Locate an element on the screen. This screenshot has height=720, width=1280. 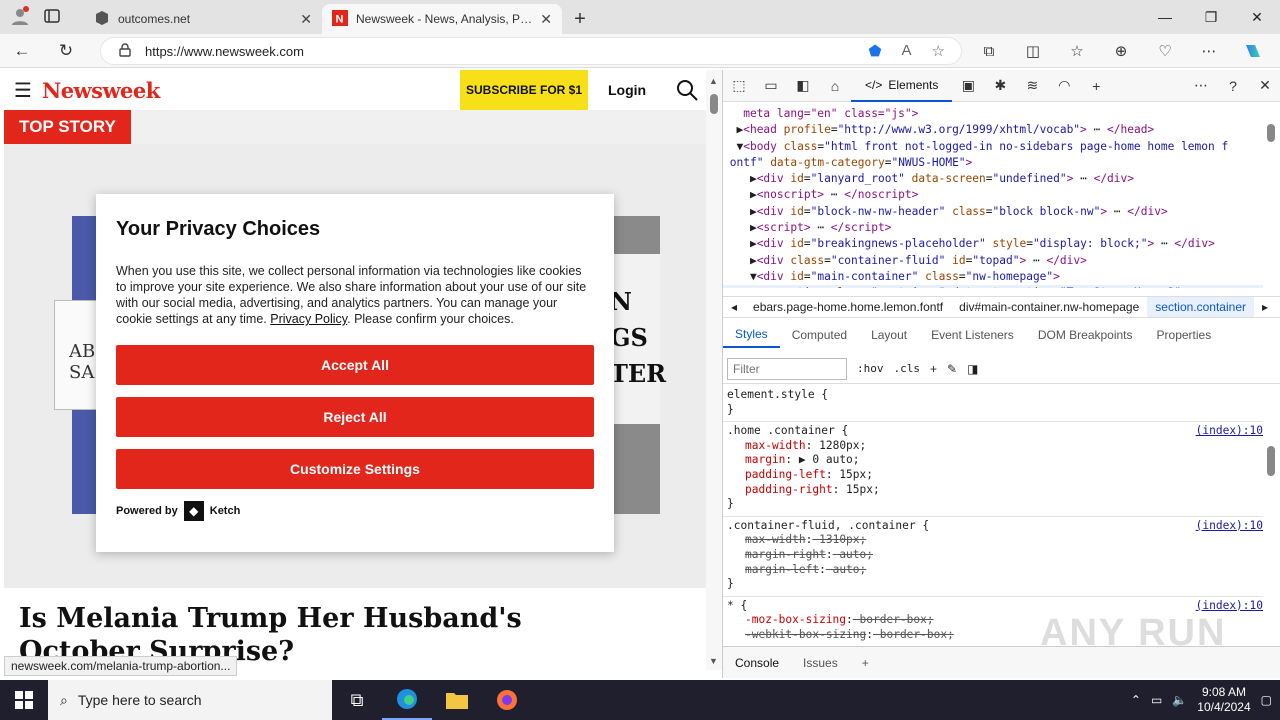
back-arrow-icon: ← is located at coordinates (22, 51).